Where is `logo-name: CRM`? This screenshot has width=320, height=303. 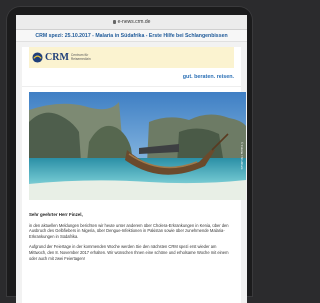 logo-name: CRM is located at coordinates (57, 57).